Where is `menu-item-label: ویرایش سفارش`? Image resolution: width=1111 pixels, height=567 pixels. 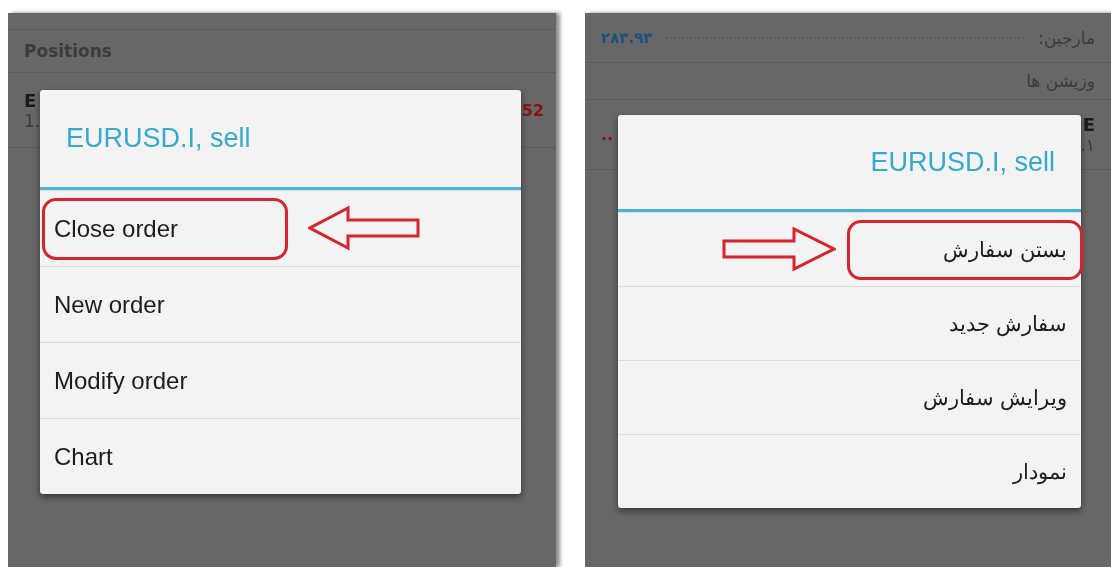
menu-item-label: ویرایش سفارش is located at coordinates (995, 397).